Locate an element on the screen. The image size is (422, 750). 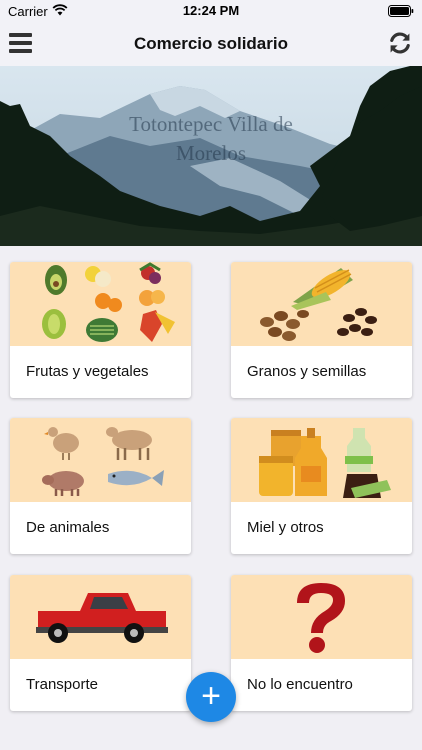
category-label: Granos y semillas is located at coordinates (307, 371).